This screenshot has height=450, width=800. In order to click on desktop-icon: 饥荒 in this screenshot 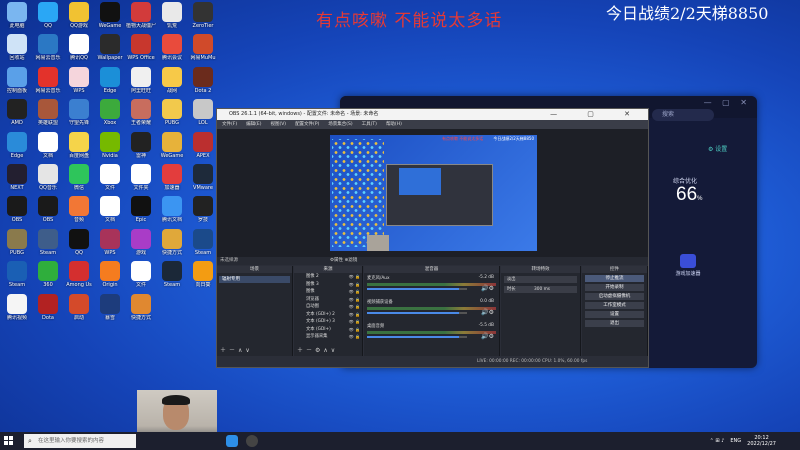, I will do `click(172, 15)`.